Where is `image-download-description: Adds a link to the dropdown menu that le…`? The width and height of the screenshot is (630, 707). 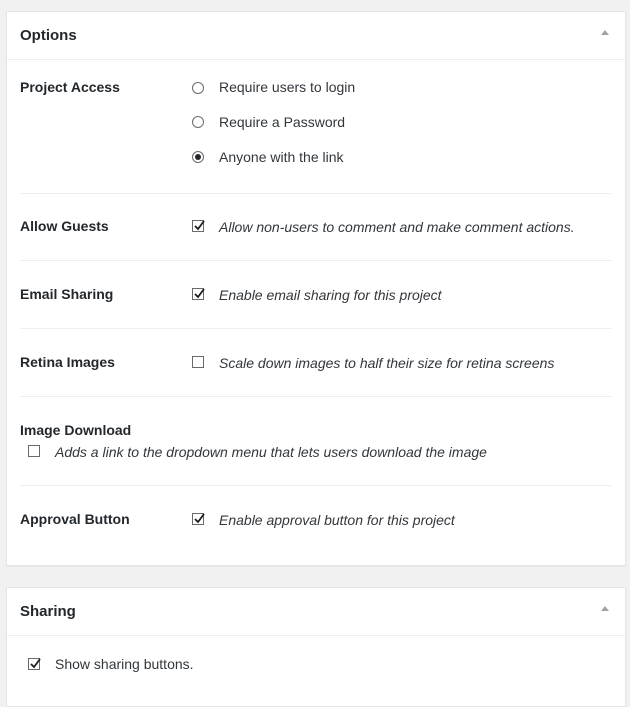
image-download-description: Adds a link to the dropdown menu that le… is located at coordinates (271, 452).